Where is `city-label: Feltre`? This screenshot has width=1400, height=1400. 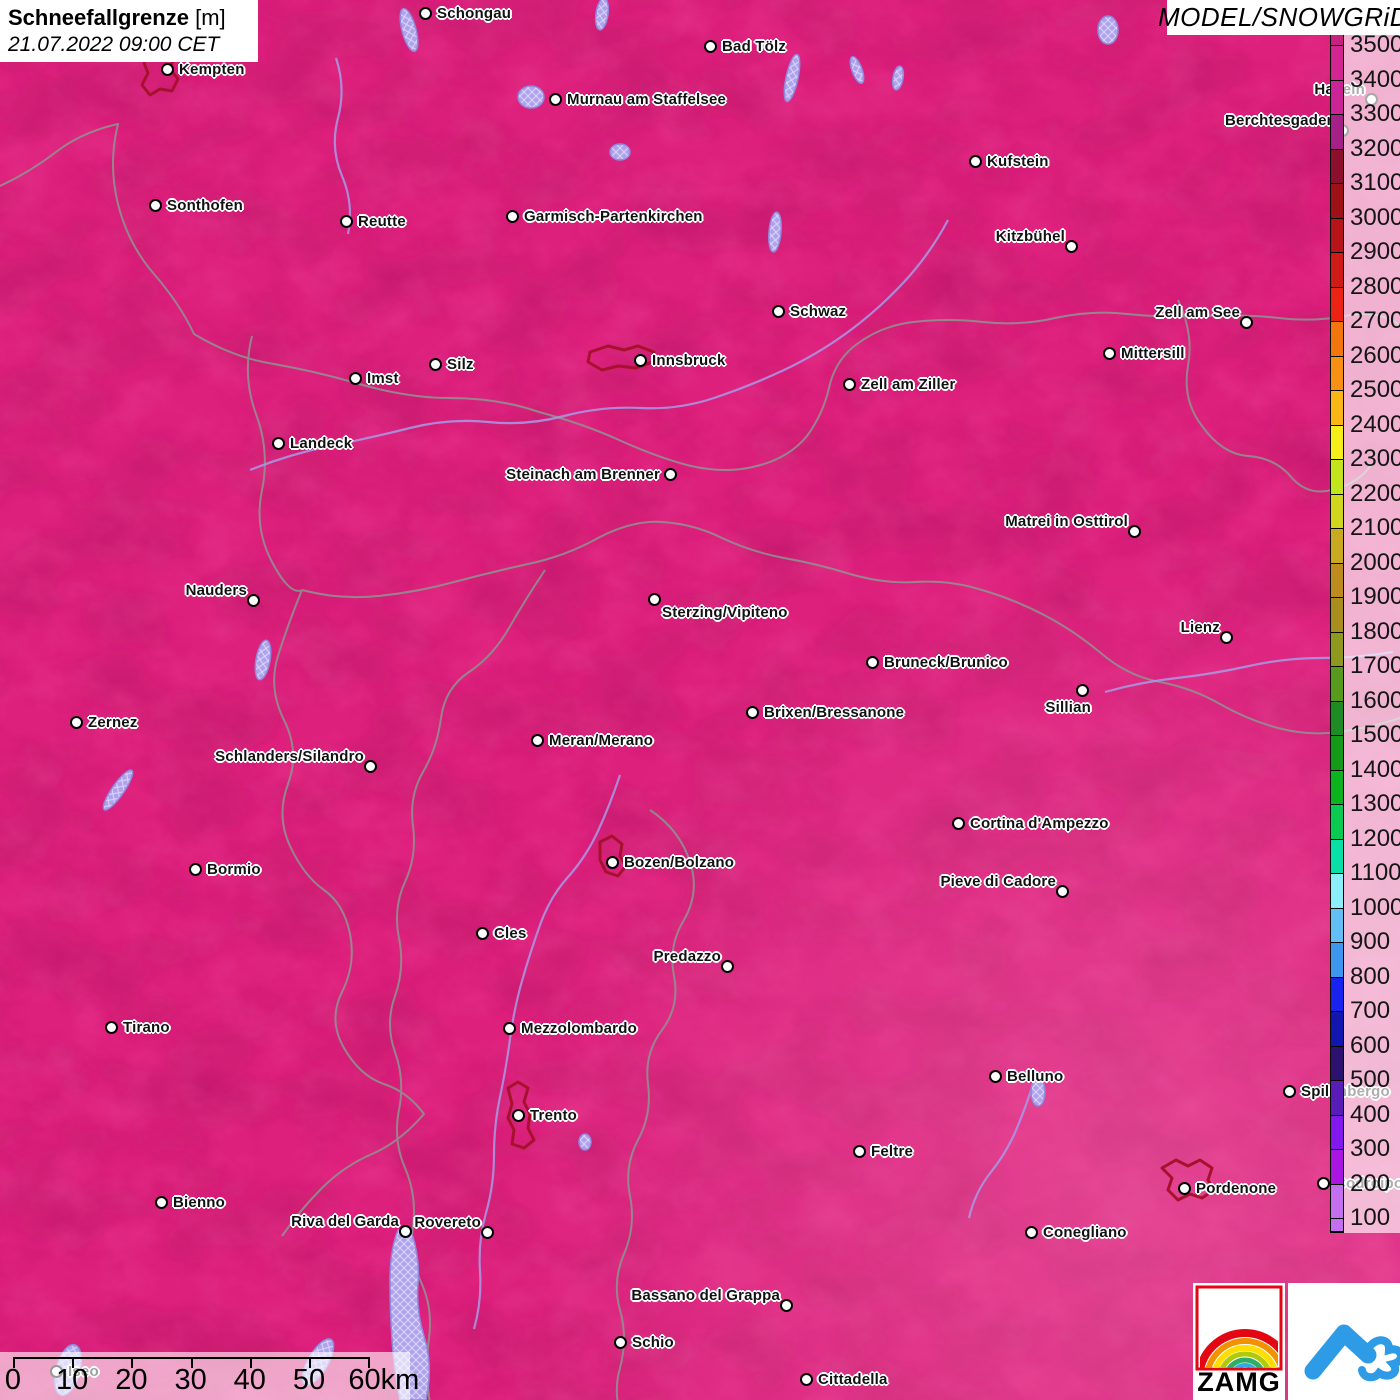 city-label: Feltre is located at coordinates (892, 1151).